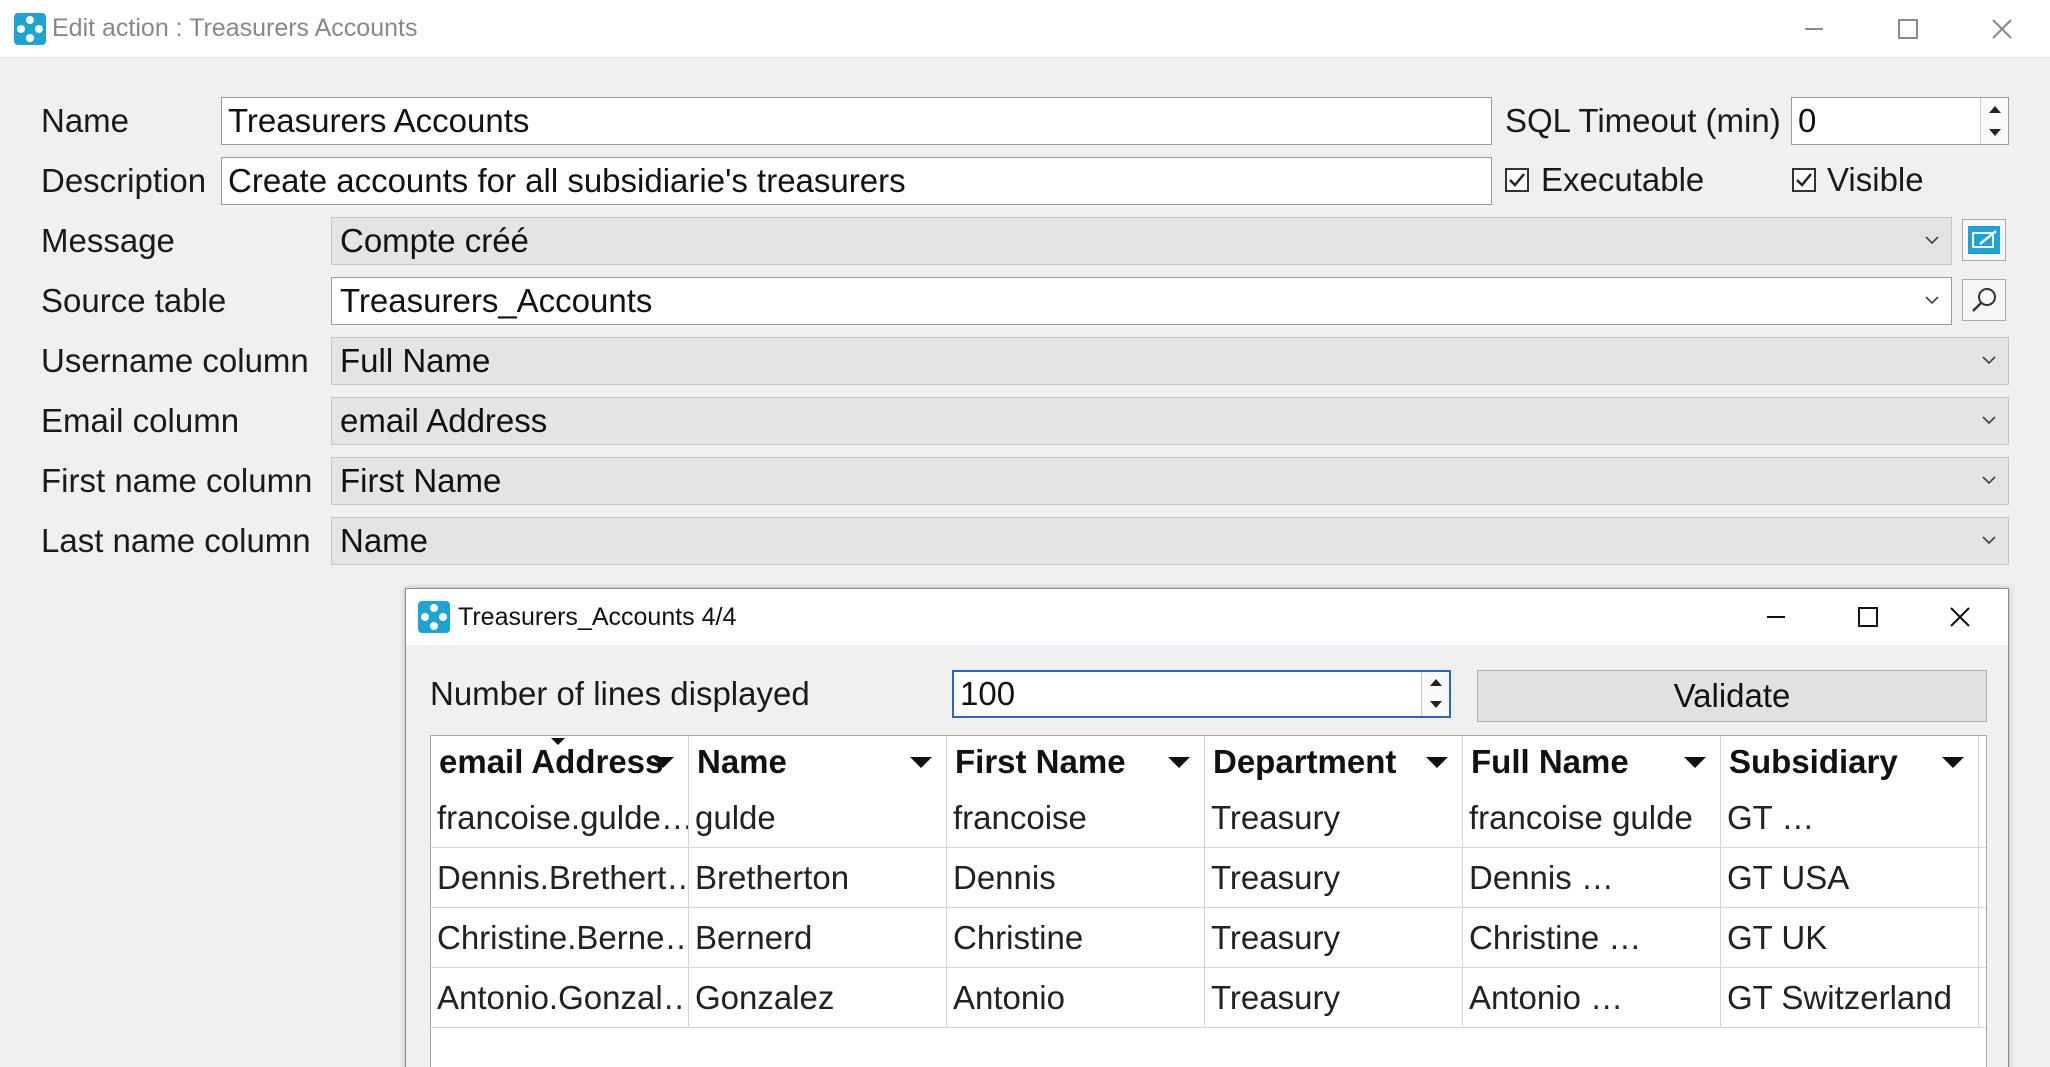  What do you see at coordinates (1550, 761) in the screenshot?
I see `column-header-label: Full Name` at bounding box center [1550, 761].